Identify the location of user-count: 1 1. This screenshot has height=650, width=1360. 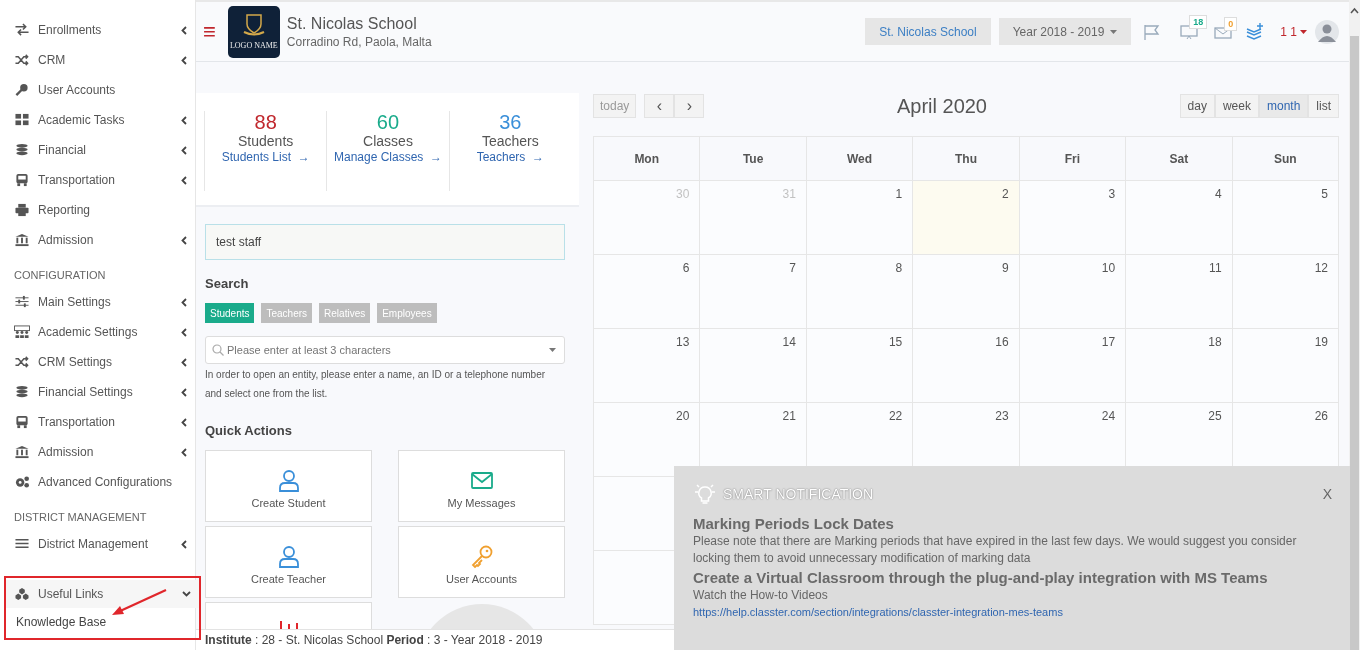
(1293, 31).